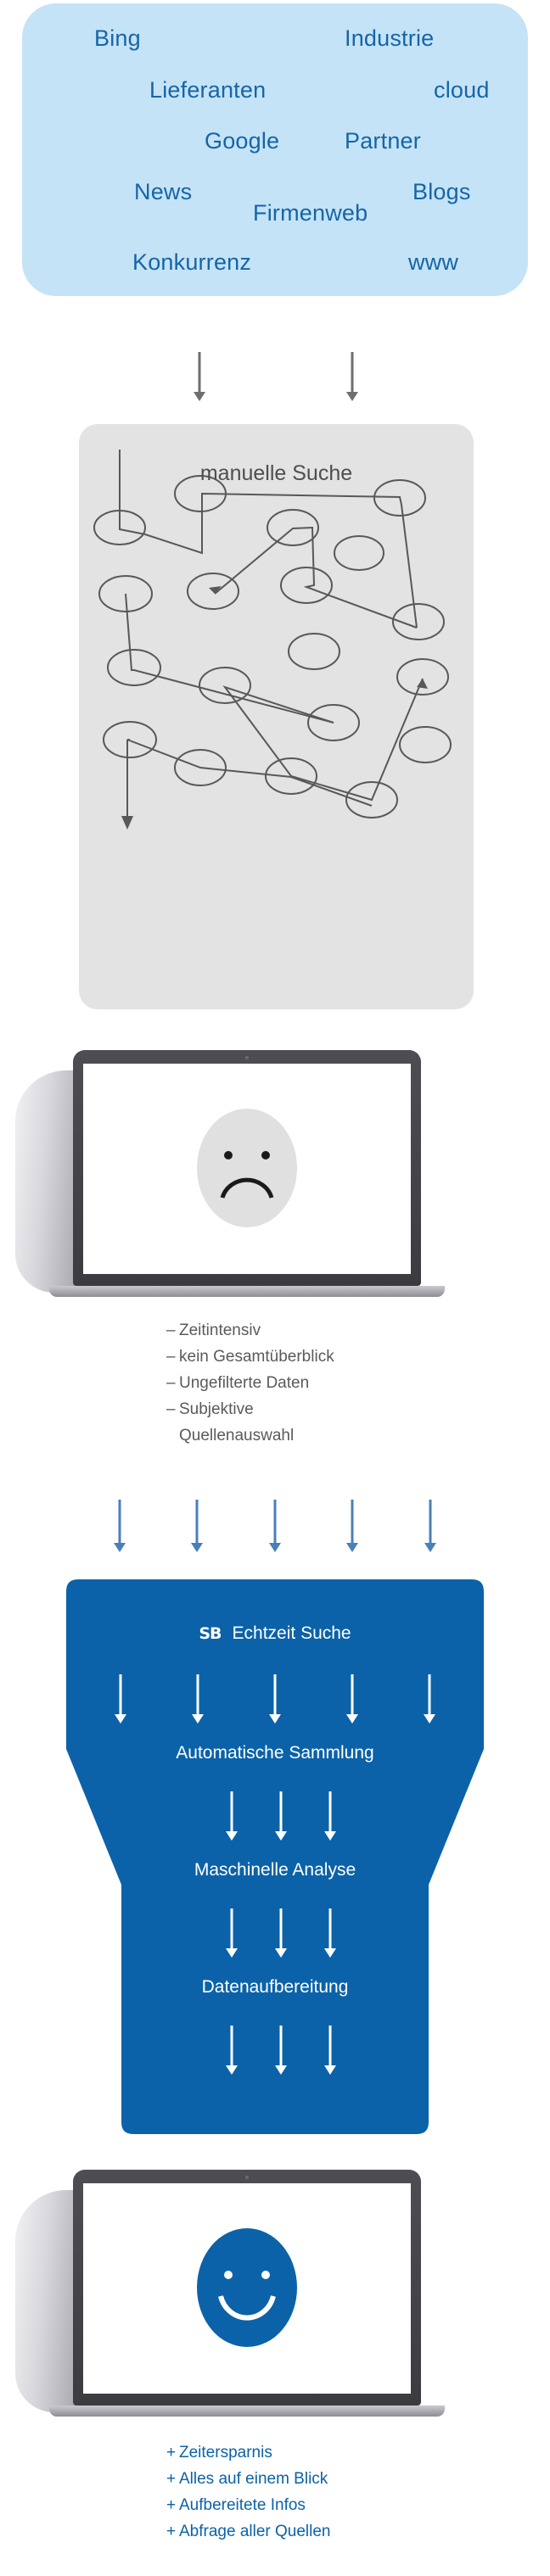 Image resolution: width=550 pixels, height=2576 pixels. I want to click on benefit-label: Abfrage aller Quellen, so click(255, 2531).